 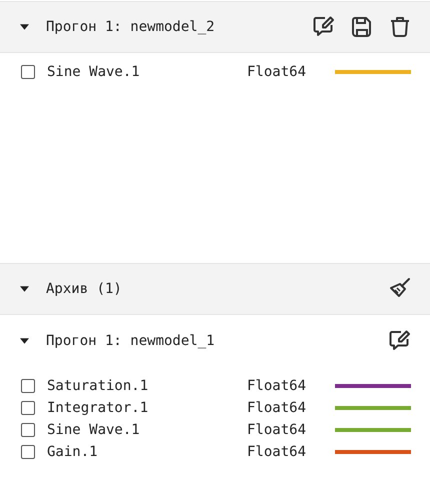 What do you see at coordinates (98, 408) in the screenshot?
I see `signal-name: Integrator.1` at bounding box center [98, 408].